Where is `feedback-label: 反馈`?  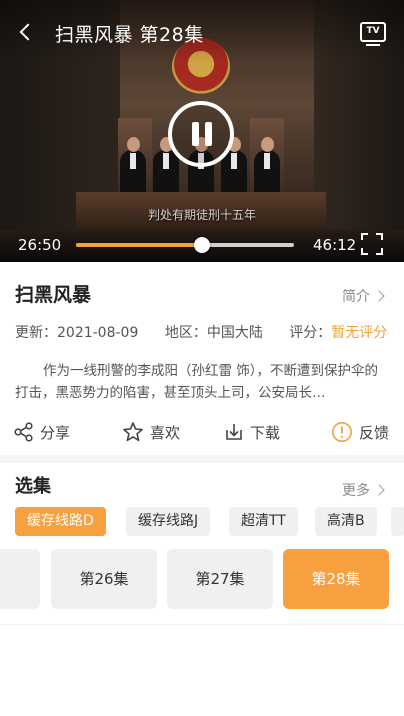
feedback-label: 反馈 is located at coordinates (374, 432).